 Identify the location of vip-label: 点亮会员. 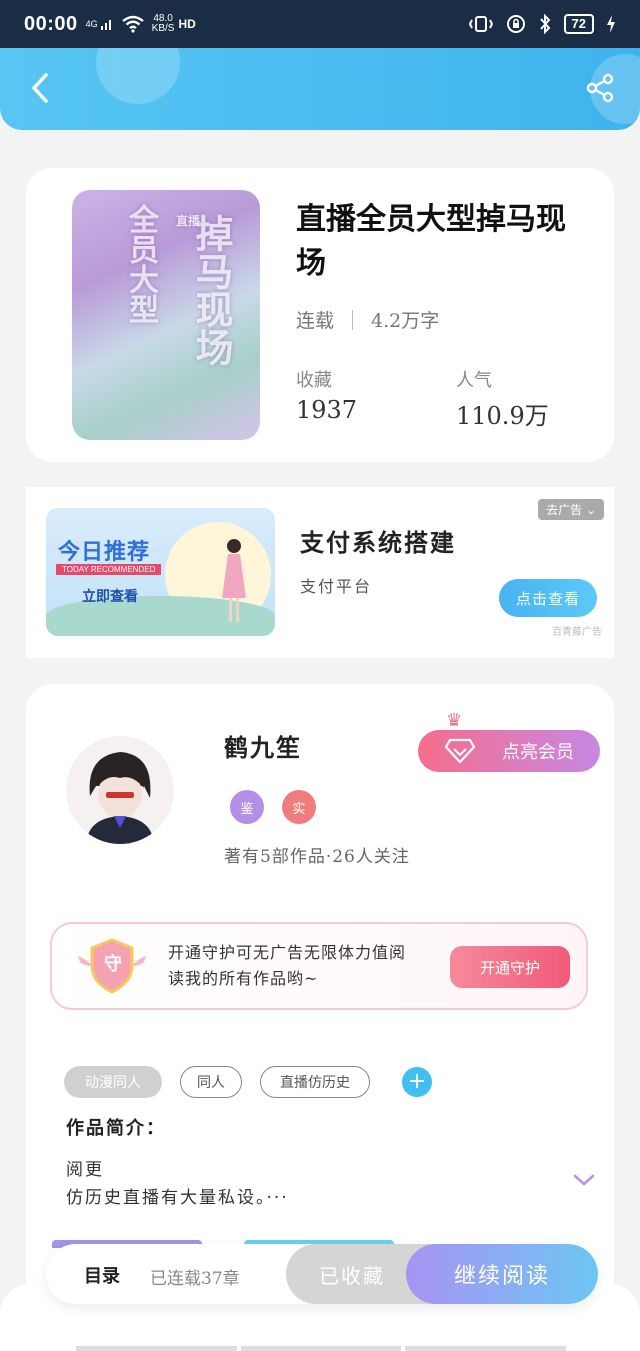
(538, 752).